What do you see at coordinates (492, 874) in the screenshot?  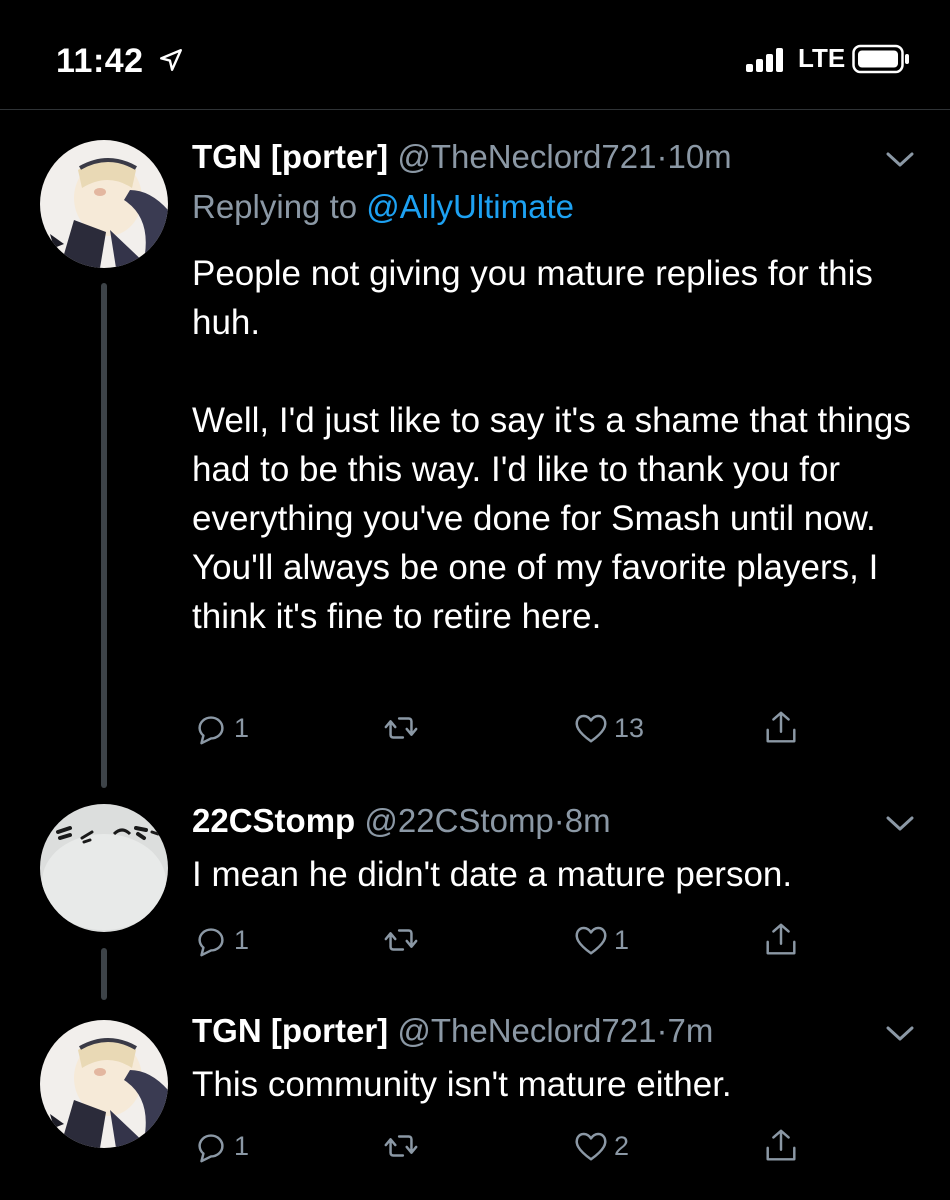 I see `tweet-text: I mean he didn't date a mature person.` at bounding box center [492, 874].